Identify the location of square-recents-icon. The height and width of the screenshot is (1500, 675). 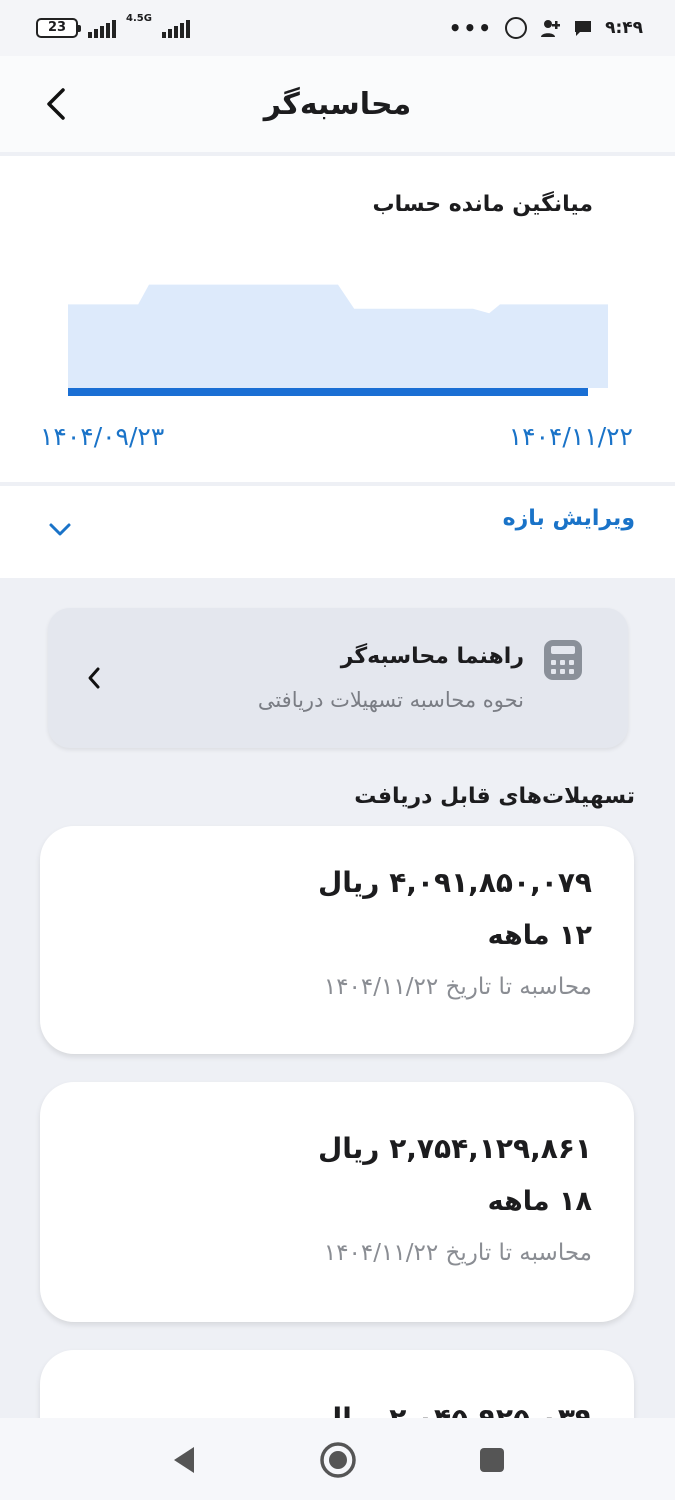
(492, 1460).